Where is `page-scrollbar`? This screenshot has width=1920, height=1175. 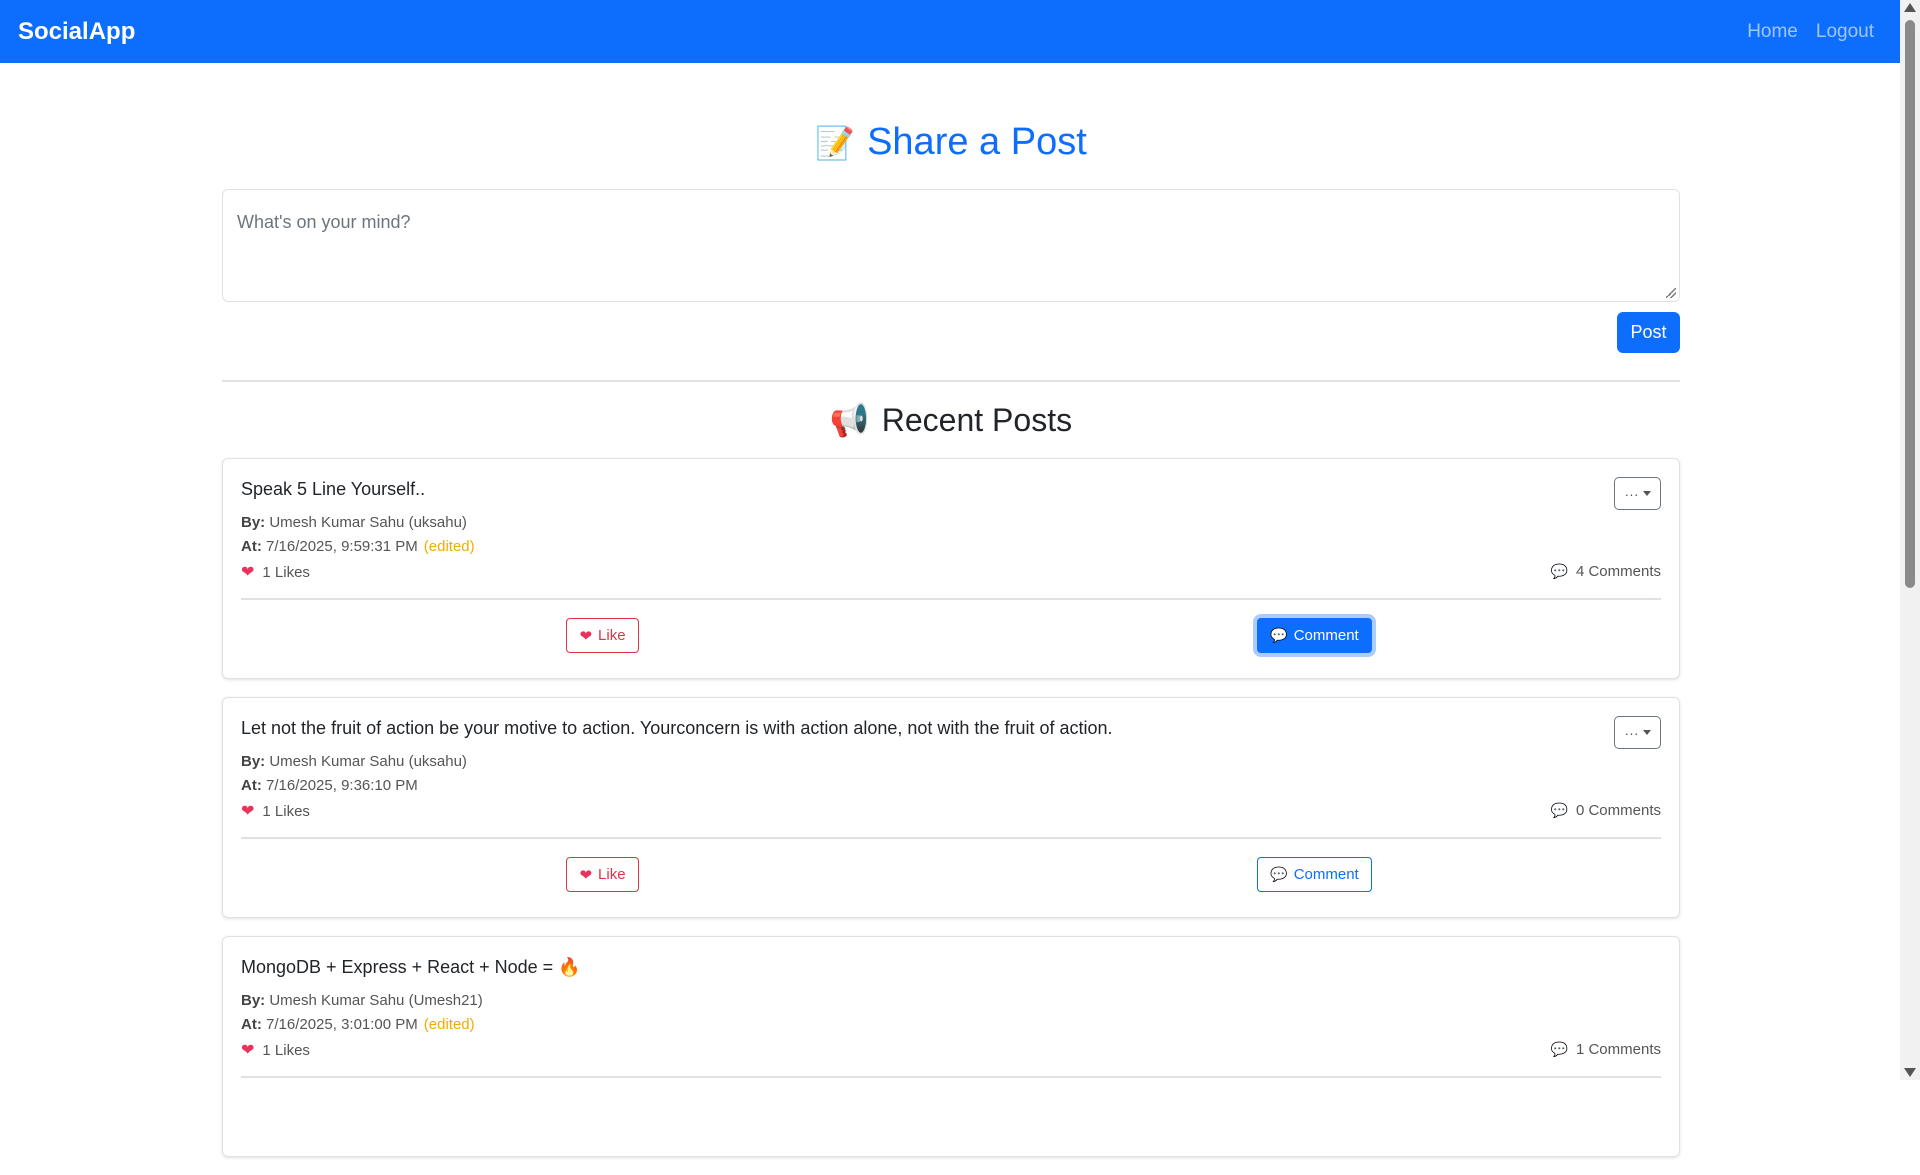
page-scrollbar is located at coordinates (1910, 540).